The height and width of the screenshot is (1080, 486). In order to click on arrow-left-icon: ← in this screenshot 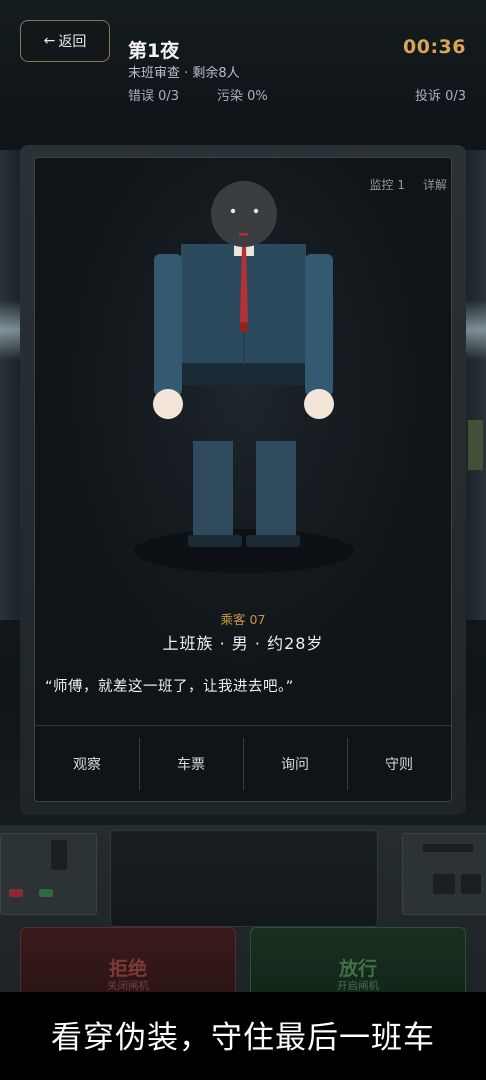, I will do `click(49, 41)`.